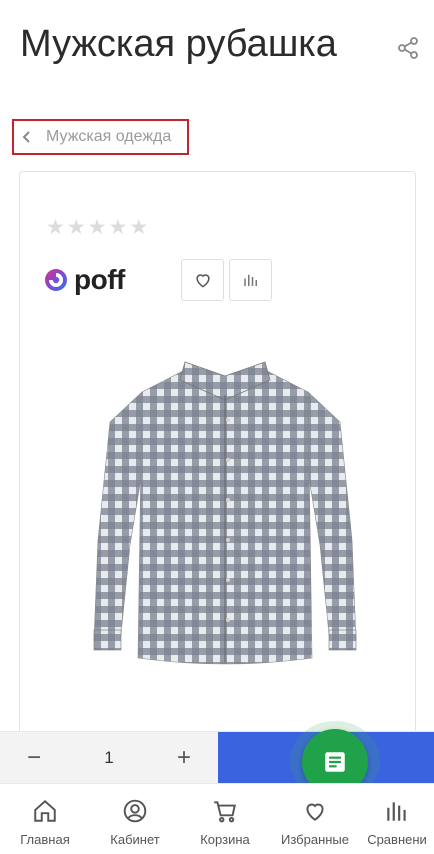  What do you see at coordinates (225, 839) in the screenshot?
I see `tab-cart-label: Корзина` at bounding box center [225, 839].